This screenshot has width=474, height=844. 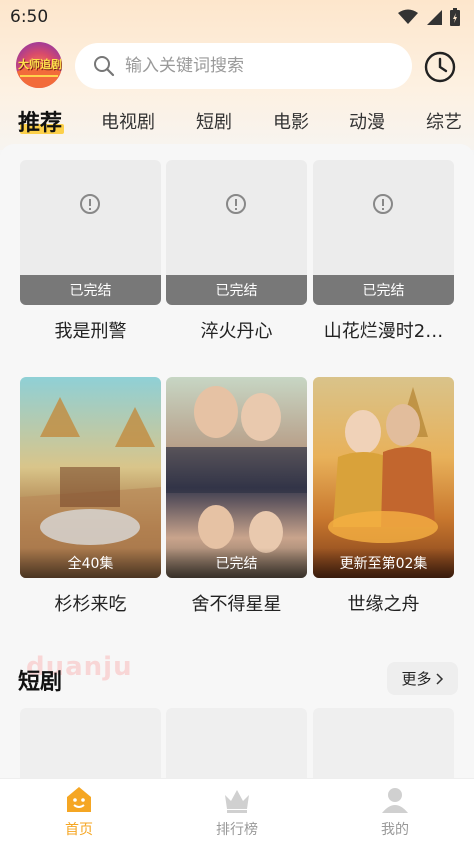 What do you see at coordinates (79, 830) in the screenshot?
I see `nav-home-label: 首页` at bounding box center [79, 830].